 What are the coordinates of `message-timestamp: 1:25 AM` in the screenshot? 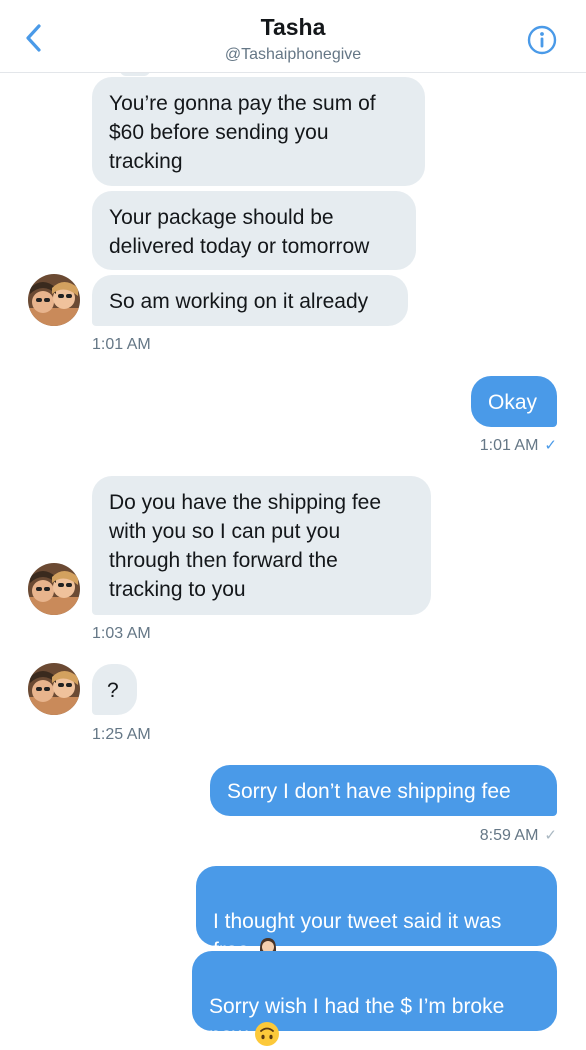 It's located at (121, 734).